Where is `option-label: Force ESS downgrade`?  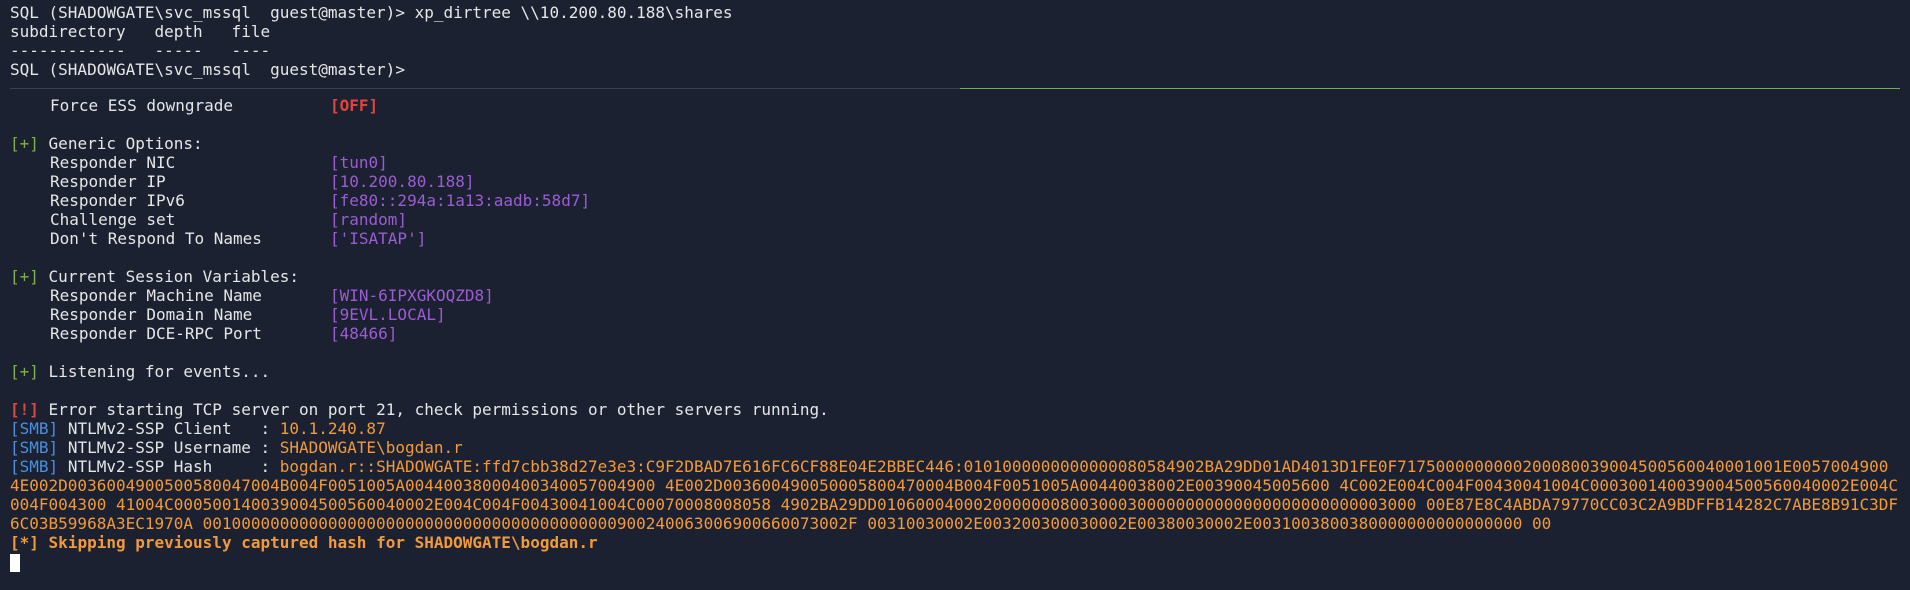
option-label: Force ESS downgrade is located at coordinates (142, 105).